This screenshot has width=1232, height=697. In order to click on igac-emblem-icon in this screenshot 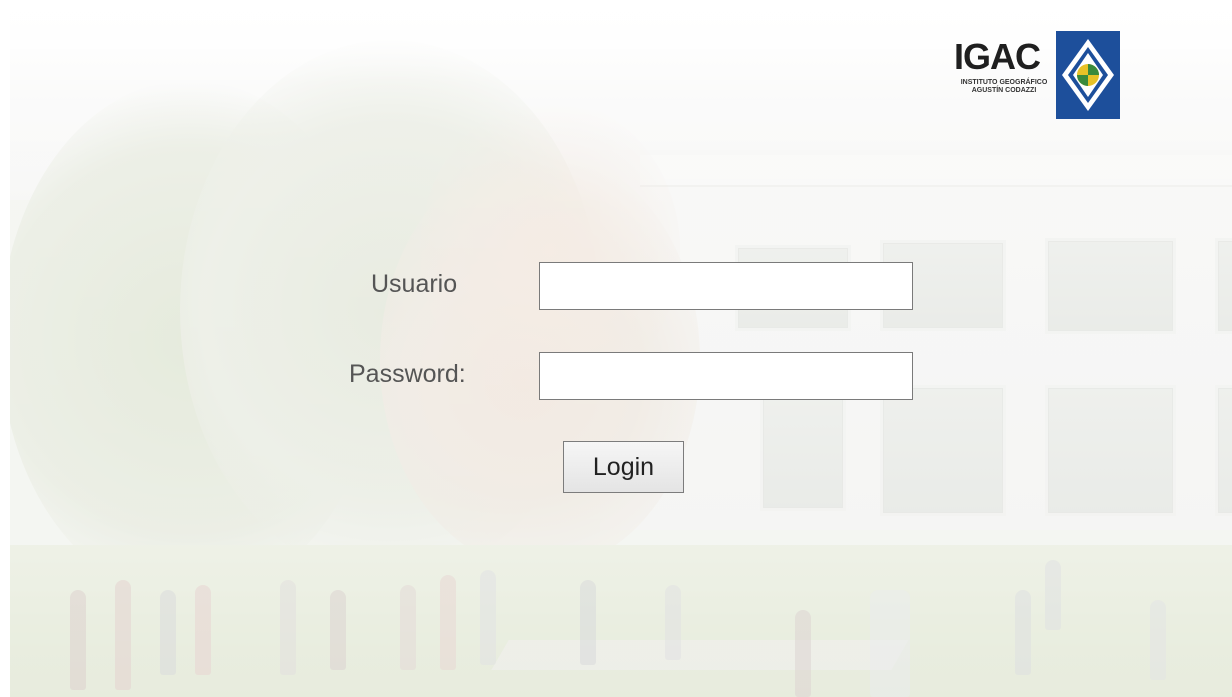, I will do `click(1088, 75)`.